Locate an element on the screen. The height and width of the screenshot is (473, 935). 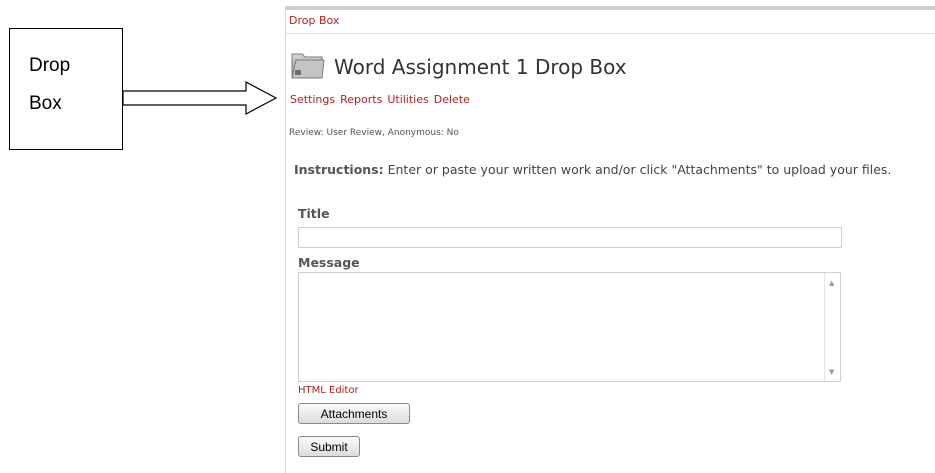
callout-text: Drop Box is located at coordinates (50, 84).